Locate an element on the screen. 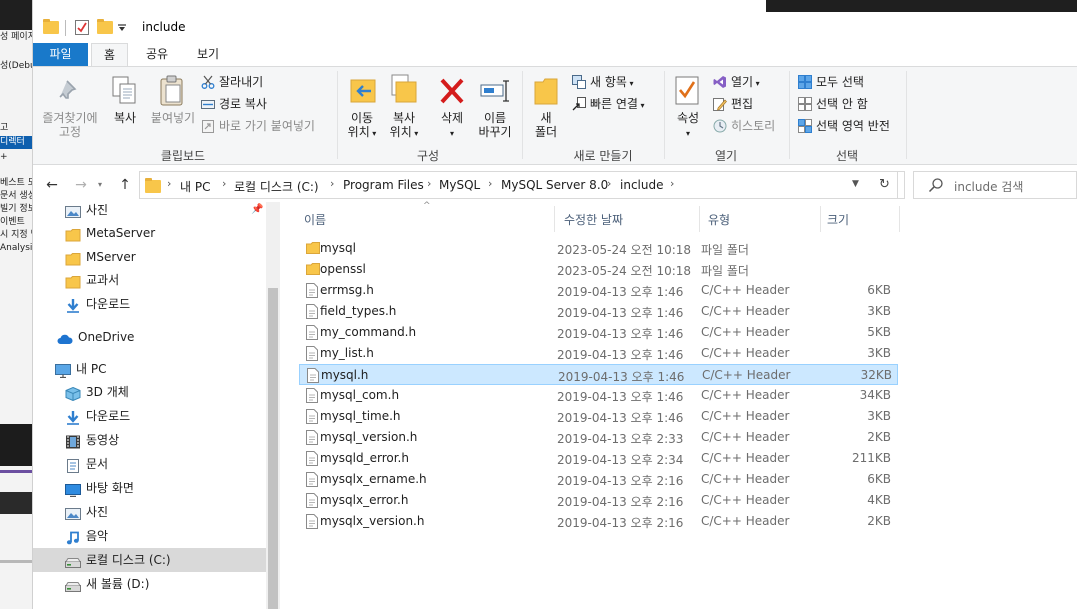  edit-button: 편집 is located at coordinates (733, 104).